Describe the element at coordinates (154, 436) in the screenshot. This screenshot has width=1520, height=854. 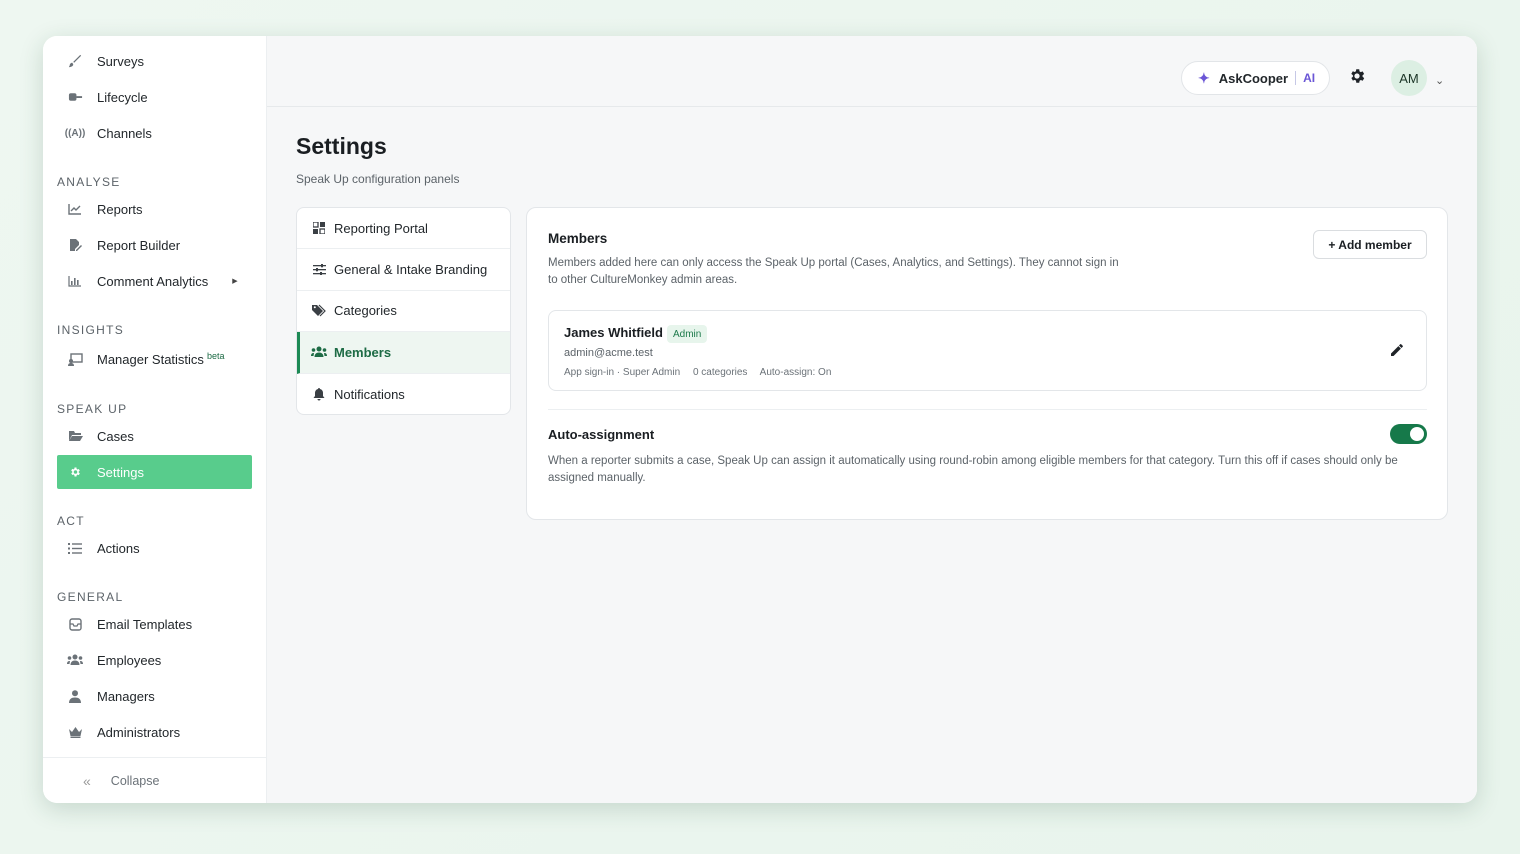
I see `sidebar-item-cases: Cases` at that location.